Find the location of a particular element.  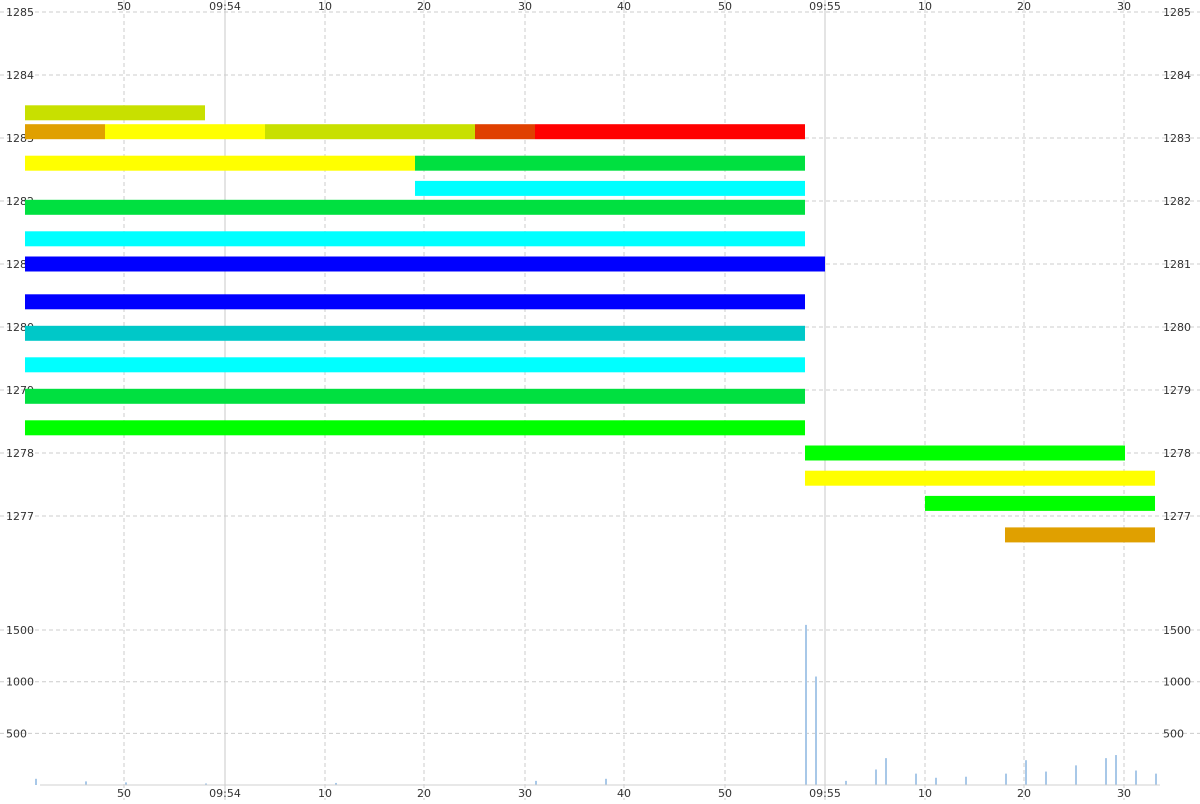

volume-tick-label-right: 1000 is located at coordinates (1177, 682).